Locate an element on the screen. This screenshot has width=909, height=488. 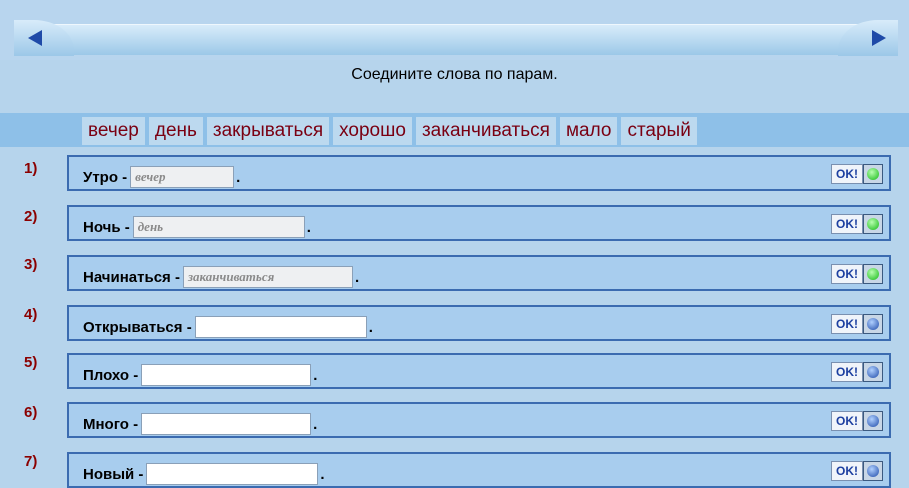
answer-field: заканчиваться is located at coordinates (267, 277).